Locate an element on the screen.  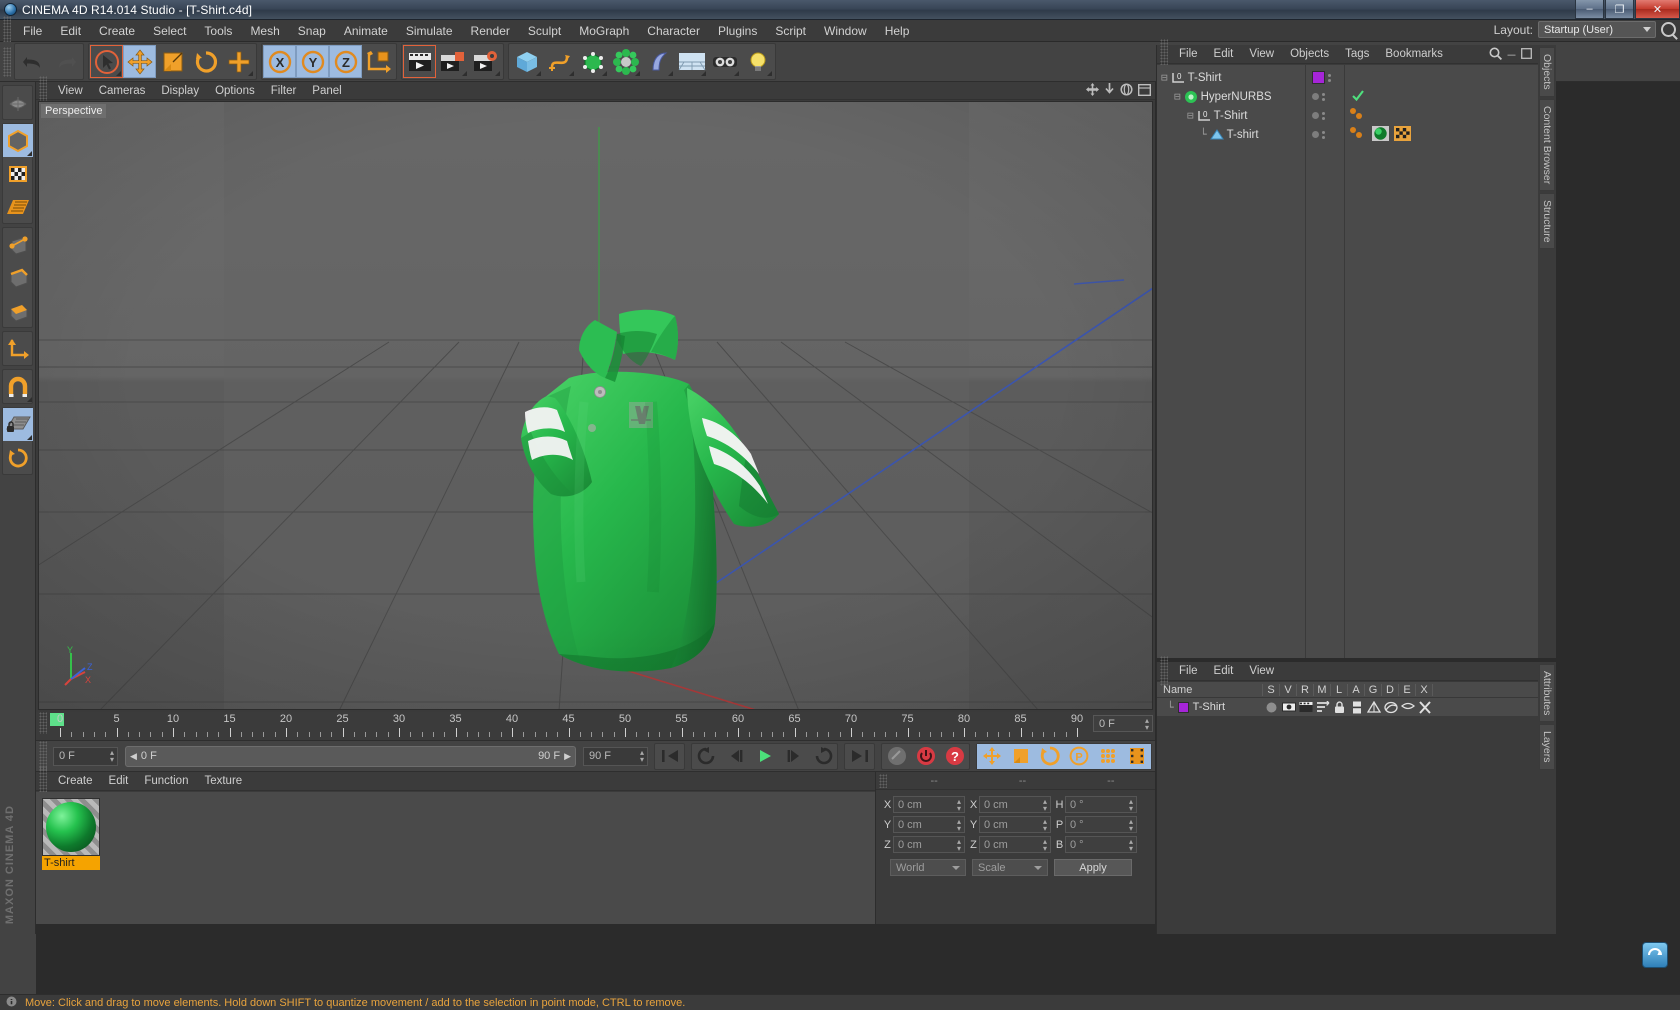
y-axis-icon: Y is located at coordinates (312, 61).